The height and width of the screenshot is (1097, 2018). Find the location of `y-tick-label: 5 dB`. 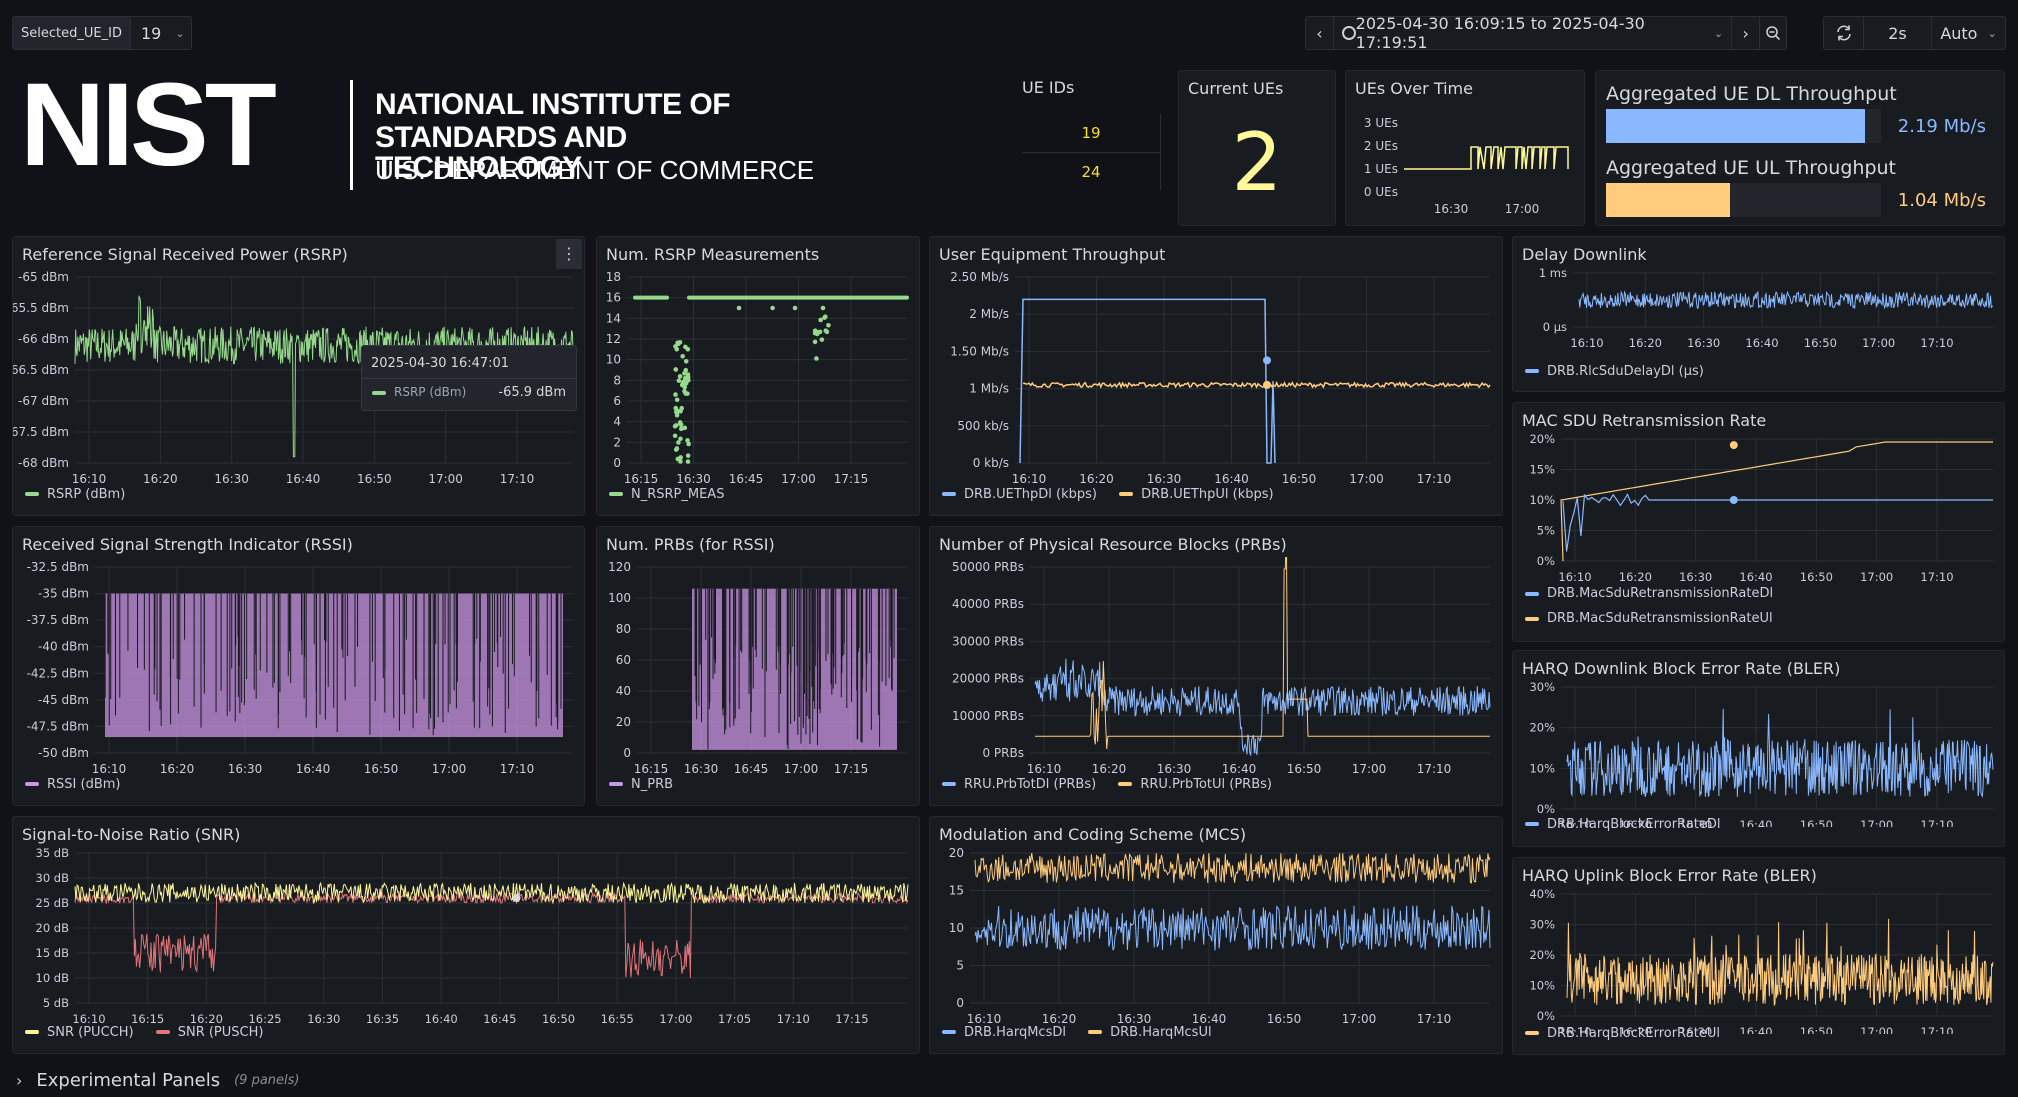

y-tick-label: 5 dB is located at coordinates (56, 1003).